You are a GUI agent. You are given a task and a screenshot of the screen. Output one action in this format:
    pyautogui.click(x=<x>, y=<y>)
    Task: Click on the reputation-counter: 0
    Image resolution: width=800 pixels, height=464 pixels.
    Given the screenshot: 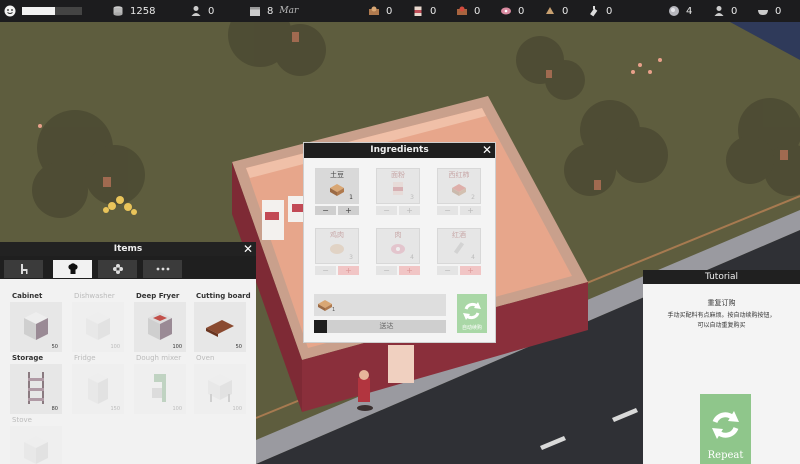 What is the action you would take?
    pyautogui.click(x=202, y=11)
    